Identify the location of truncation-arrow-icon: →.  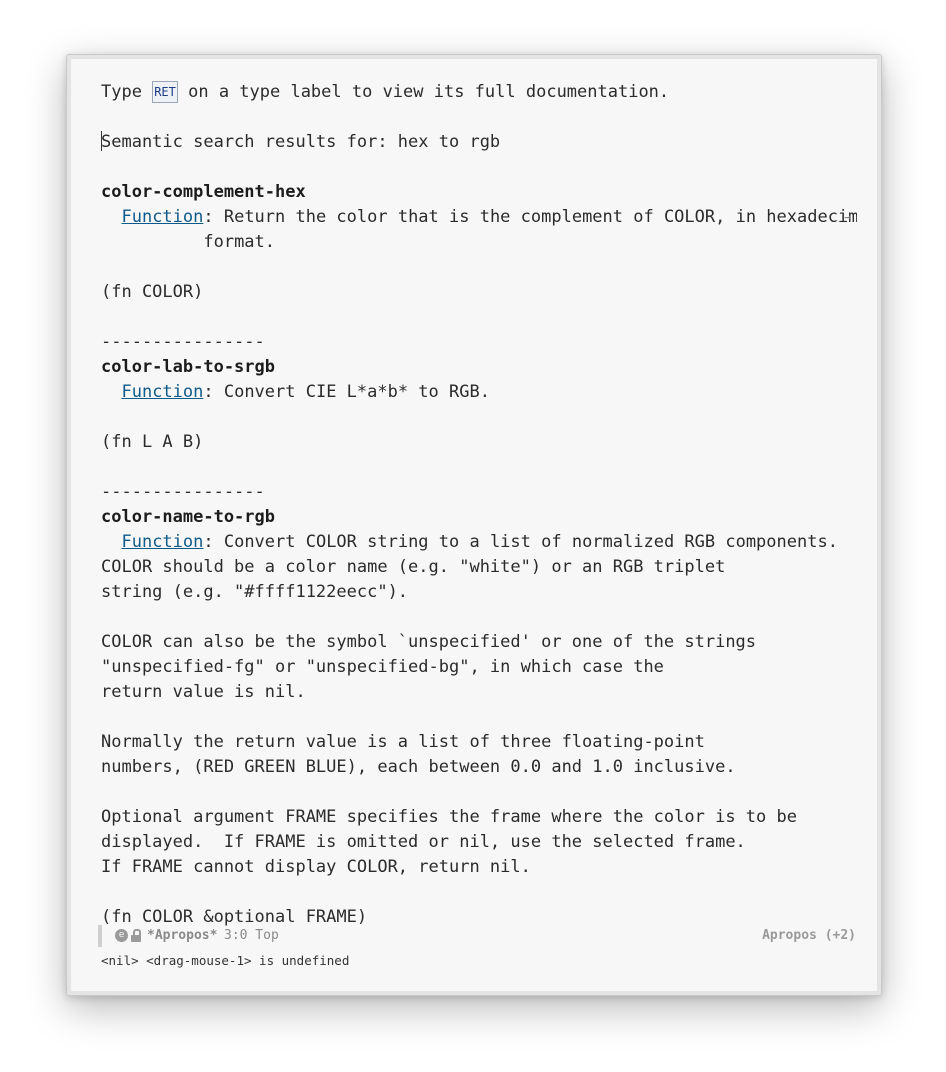
(848, 217).